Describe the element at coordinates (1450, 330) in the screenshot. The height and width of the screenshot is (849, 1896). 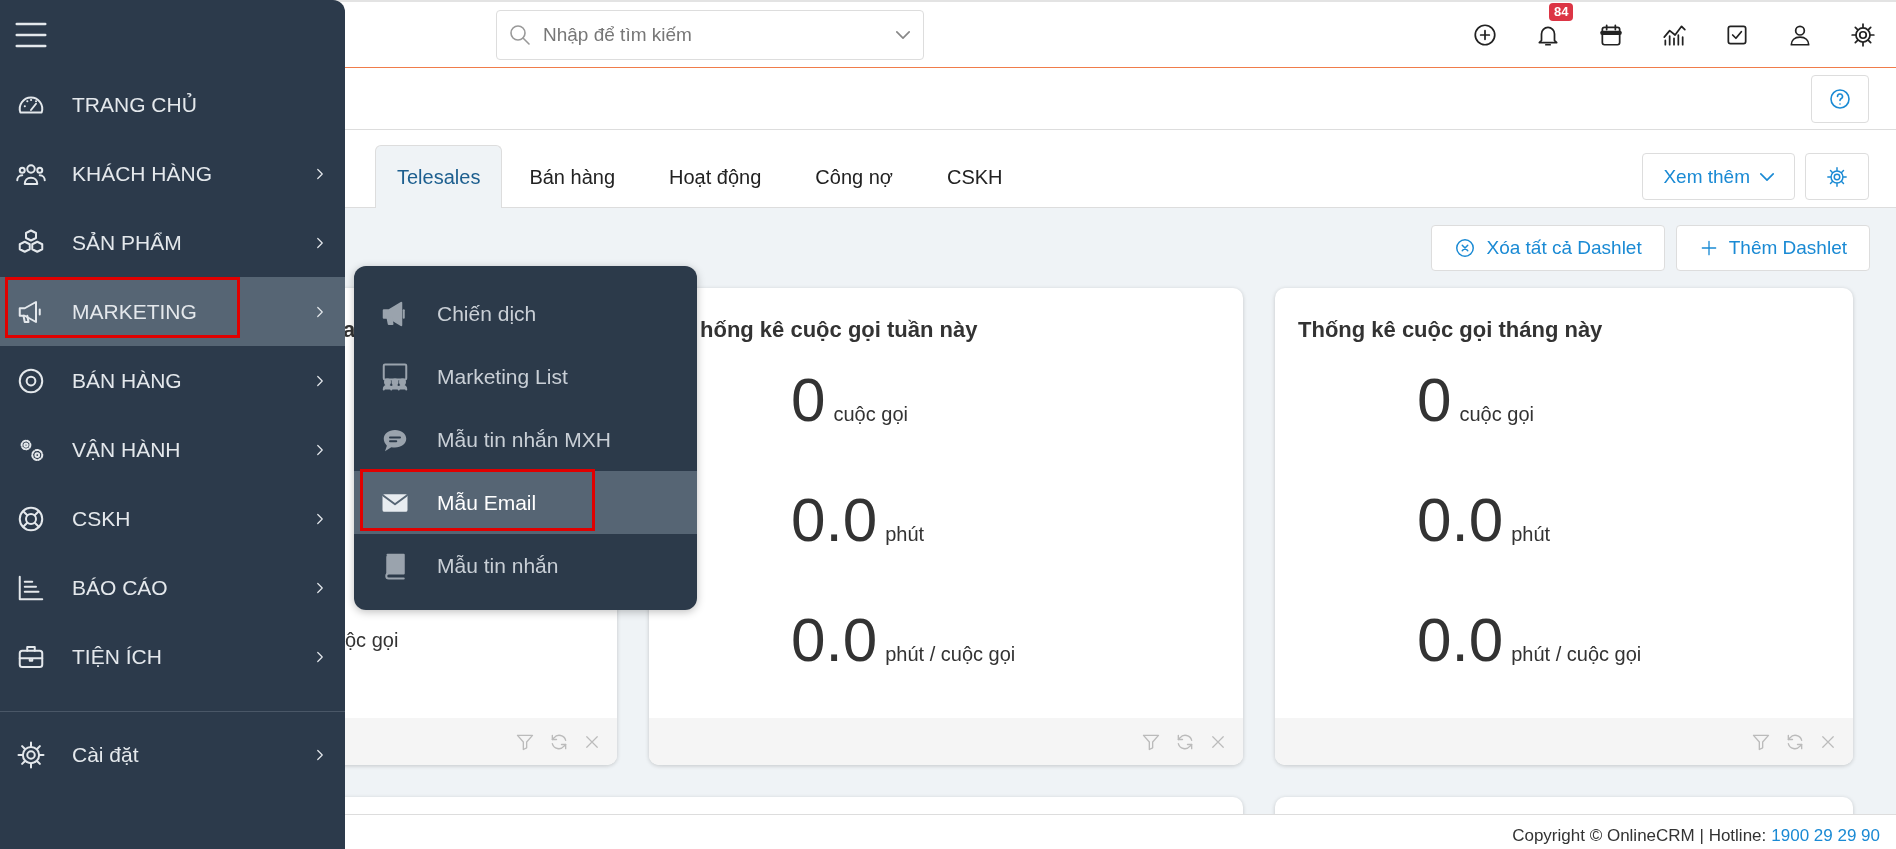
I see `card-title: Thống kê cuộc gọi tháng này` at that location.